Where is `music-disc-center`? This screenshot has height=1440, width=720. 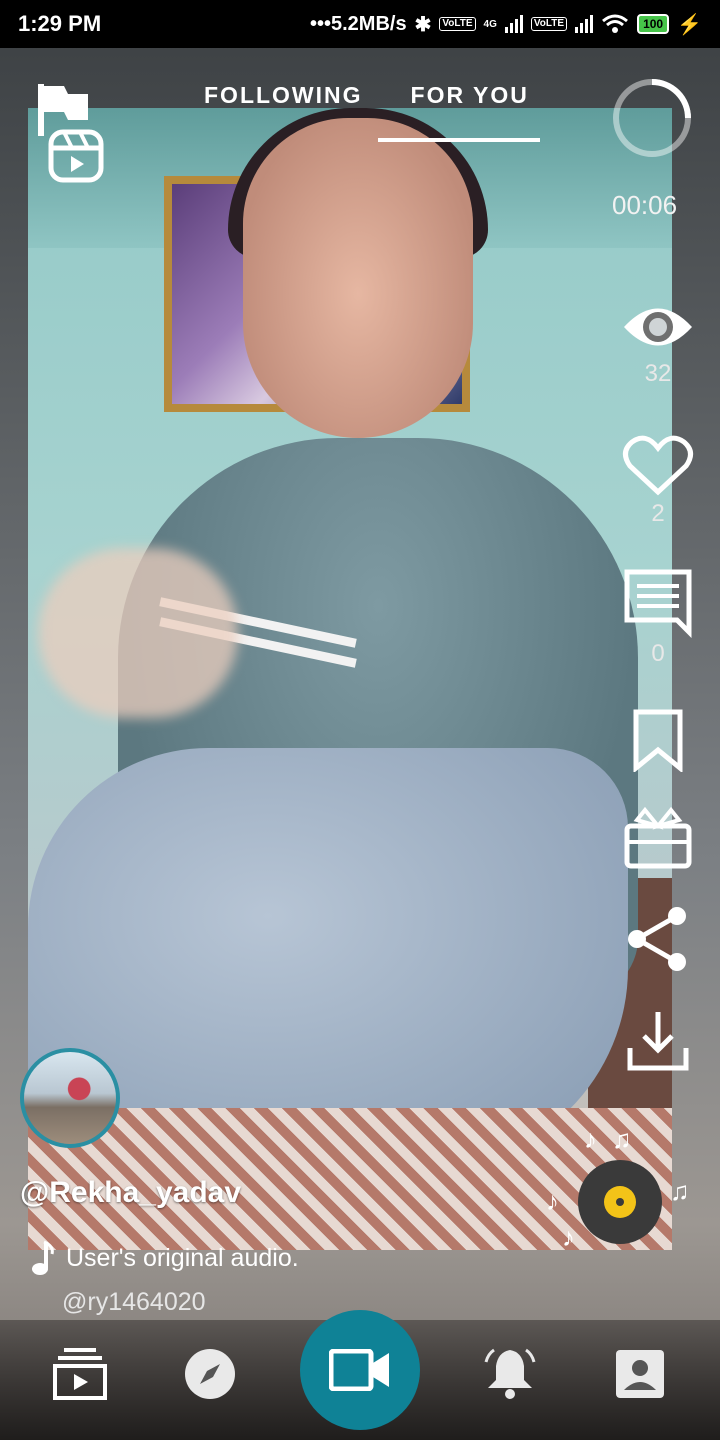 music-disc-center is located at coordinates (620, 1202).